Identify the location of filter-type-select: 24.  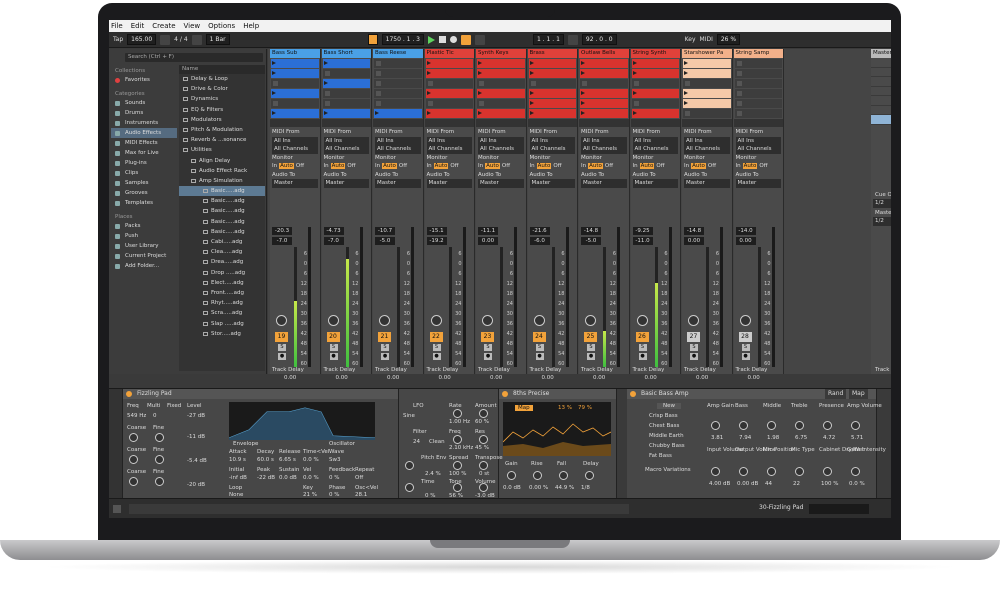
(416, 442).